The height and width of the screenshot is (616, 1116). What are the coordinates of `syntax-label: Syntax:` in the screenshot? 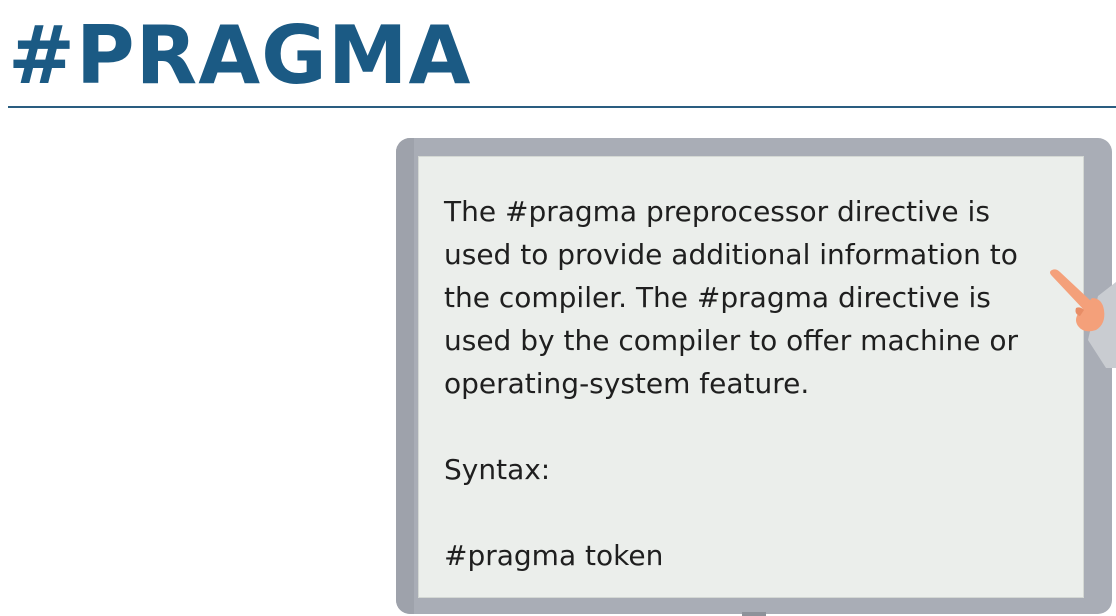 It's located at (497, 469).